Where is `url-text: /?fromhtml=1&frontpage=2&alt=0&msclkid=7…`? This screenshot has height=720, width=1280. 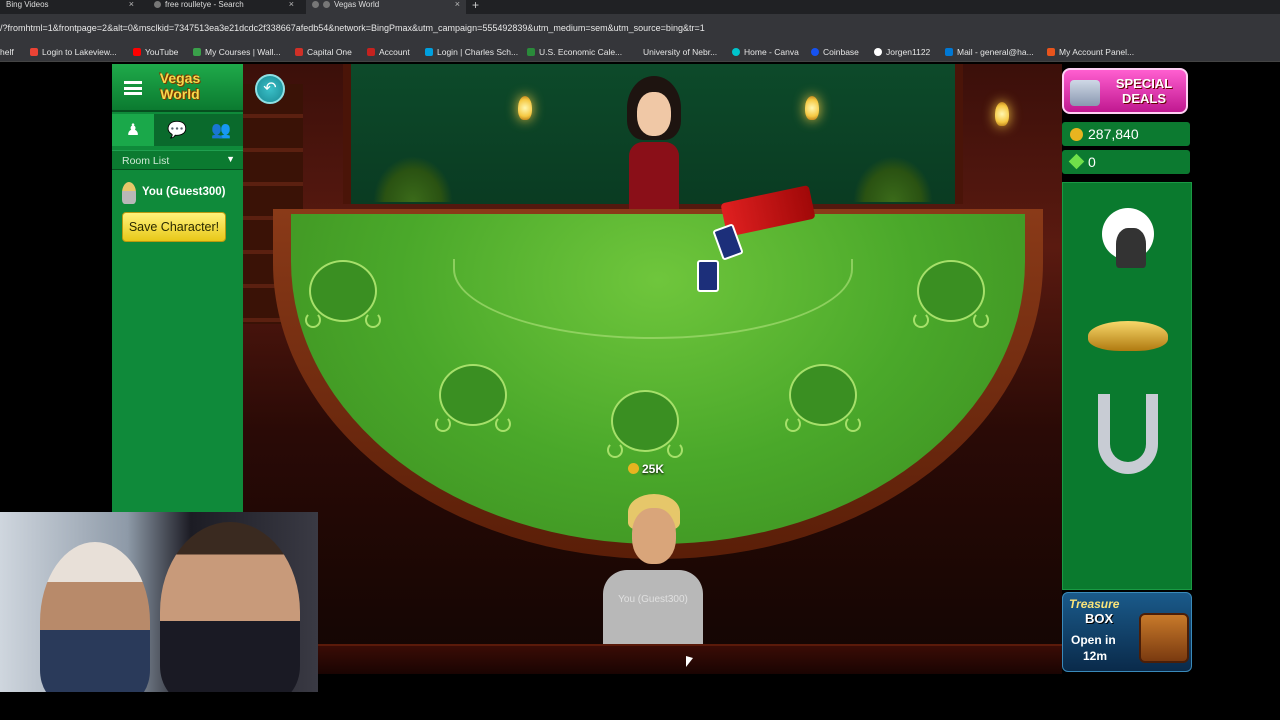
url-text: /?fromhtml=1&frontpage=2&alt=0&msclkid=7… is located at coordinates (352, 28).